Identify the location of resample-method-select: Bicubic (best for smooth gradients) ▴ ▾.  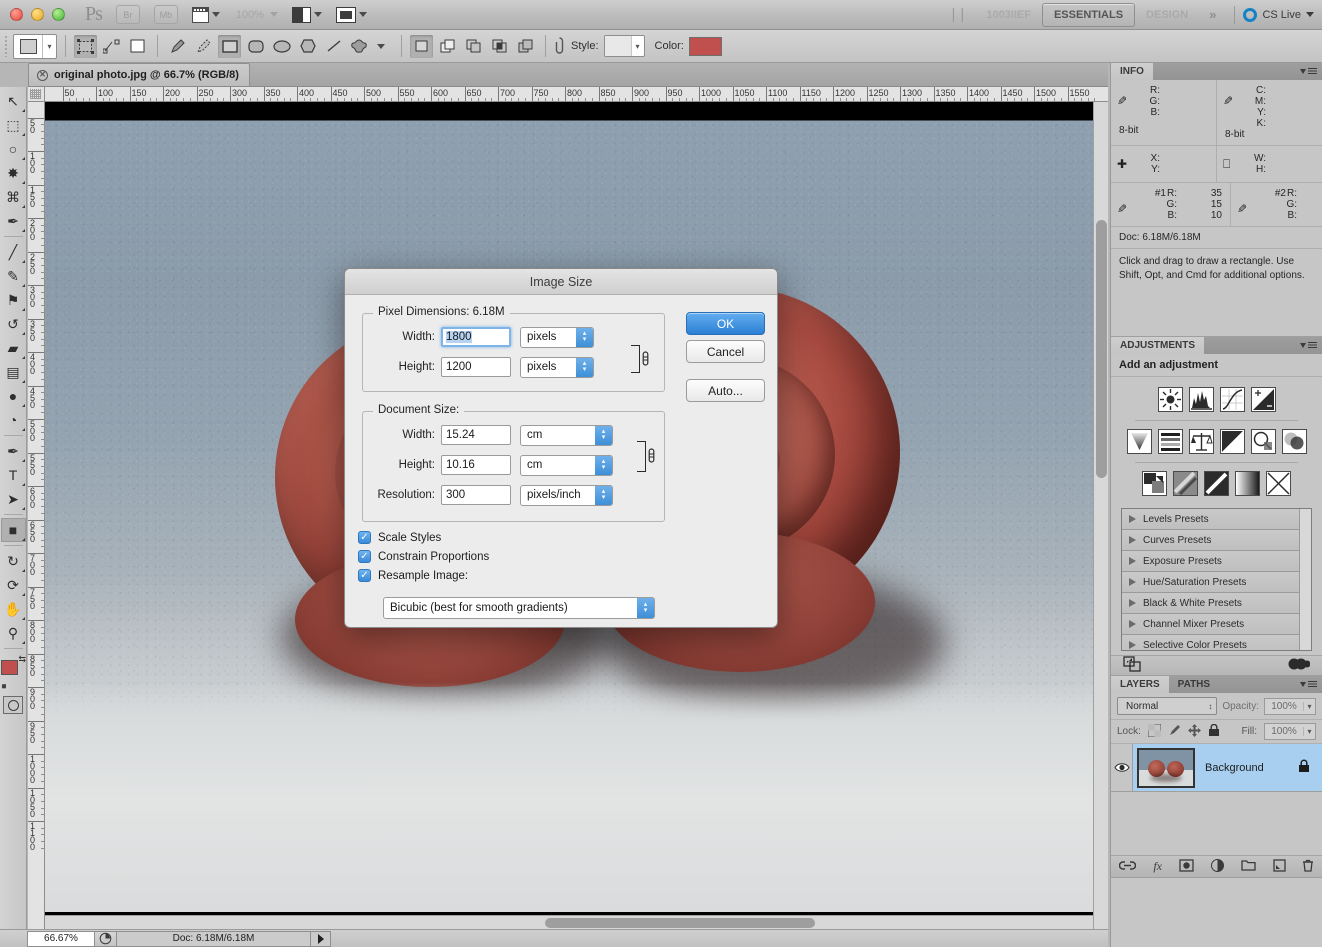
(519, 608).